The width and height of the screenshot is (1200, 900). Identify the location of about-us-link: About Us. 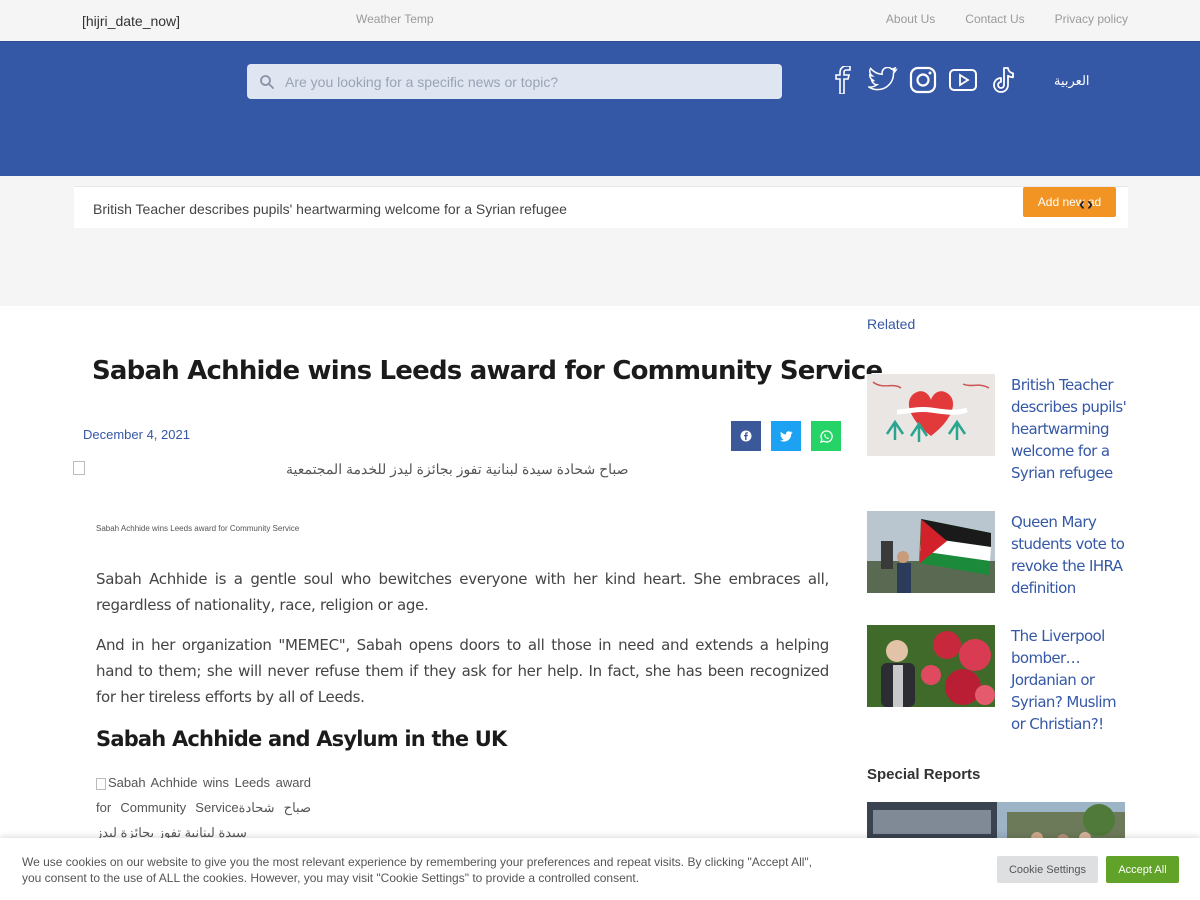
(910, 19).